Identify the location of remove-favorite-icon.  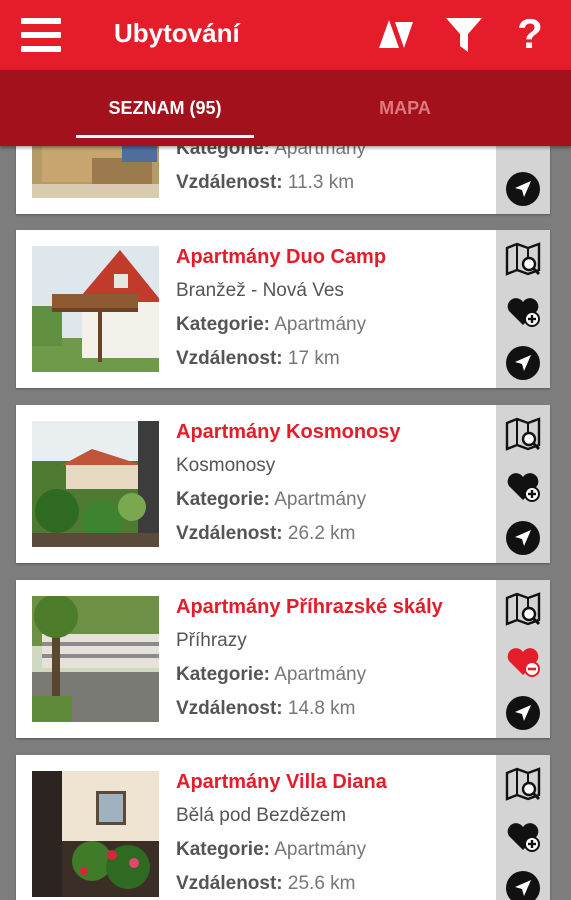
(523, 661).